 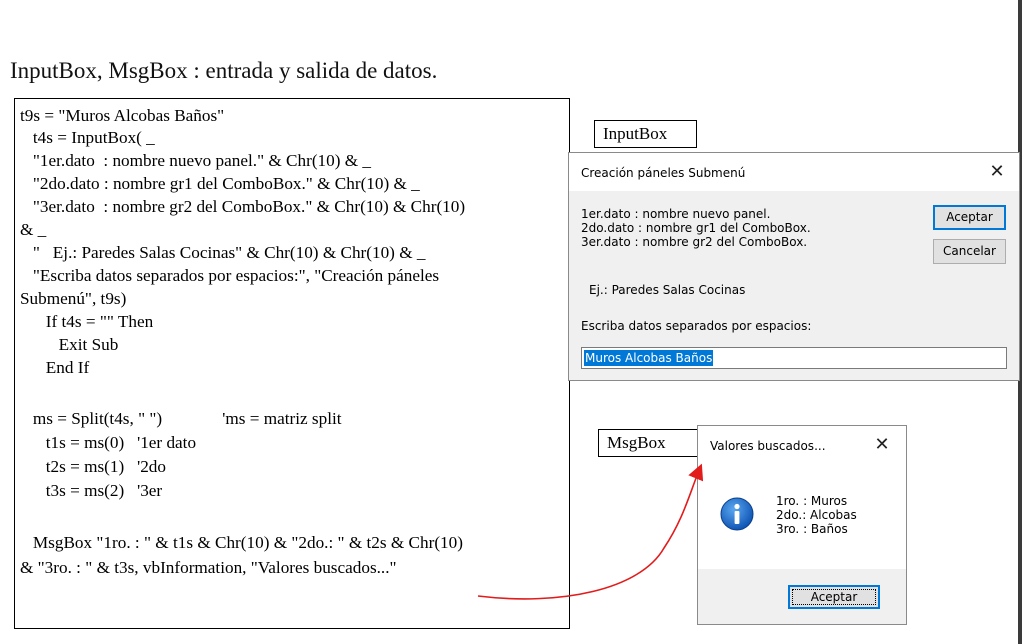 What do you see at coordinates (55, 367) in the screenshot?
I see `code-line: End If` at bounding box center [55, 367].